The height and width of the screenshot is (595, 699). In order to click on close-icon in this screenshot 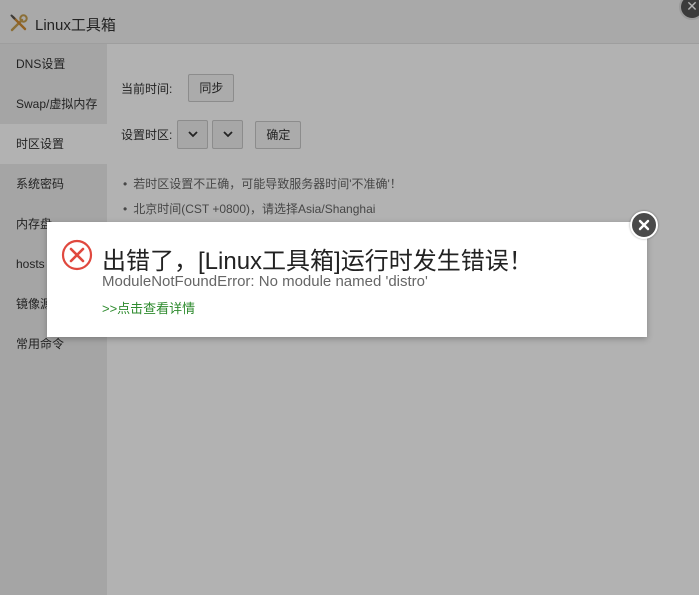, I will do `click(644, 225)`.